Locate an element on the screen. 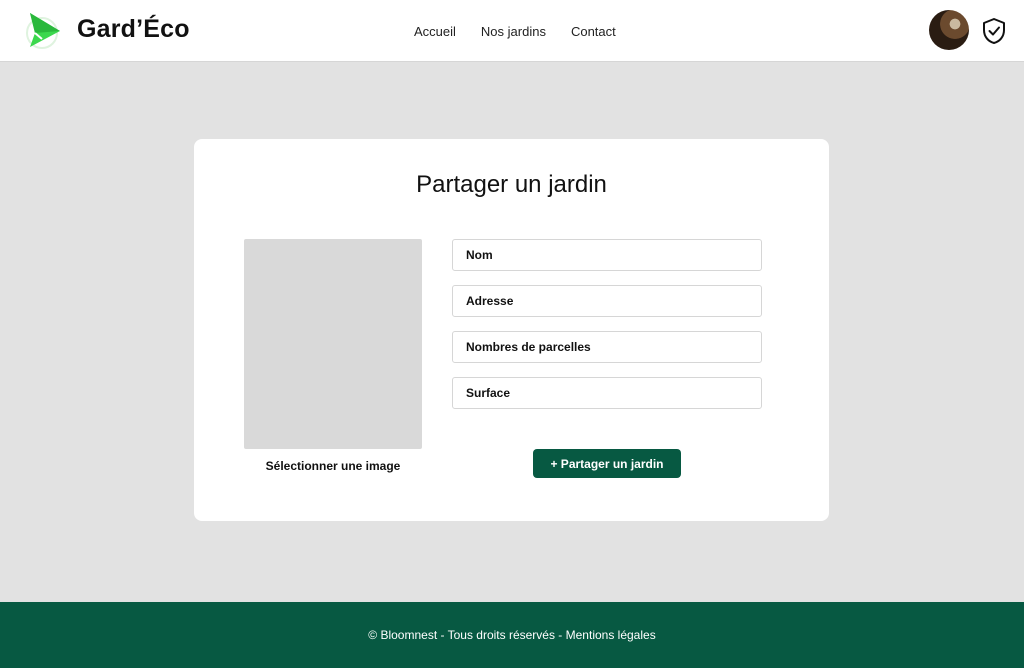 The height and width of the screenshot is (668, 1024). address-field is located at coordinates (607, 301).